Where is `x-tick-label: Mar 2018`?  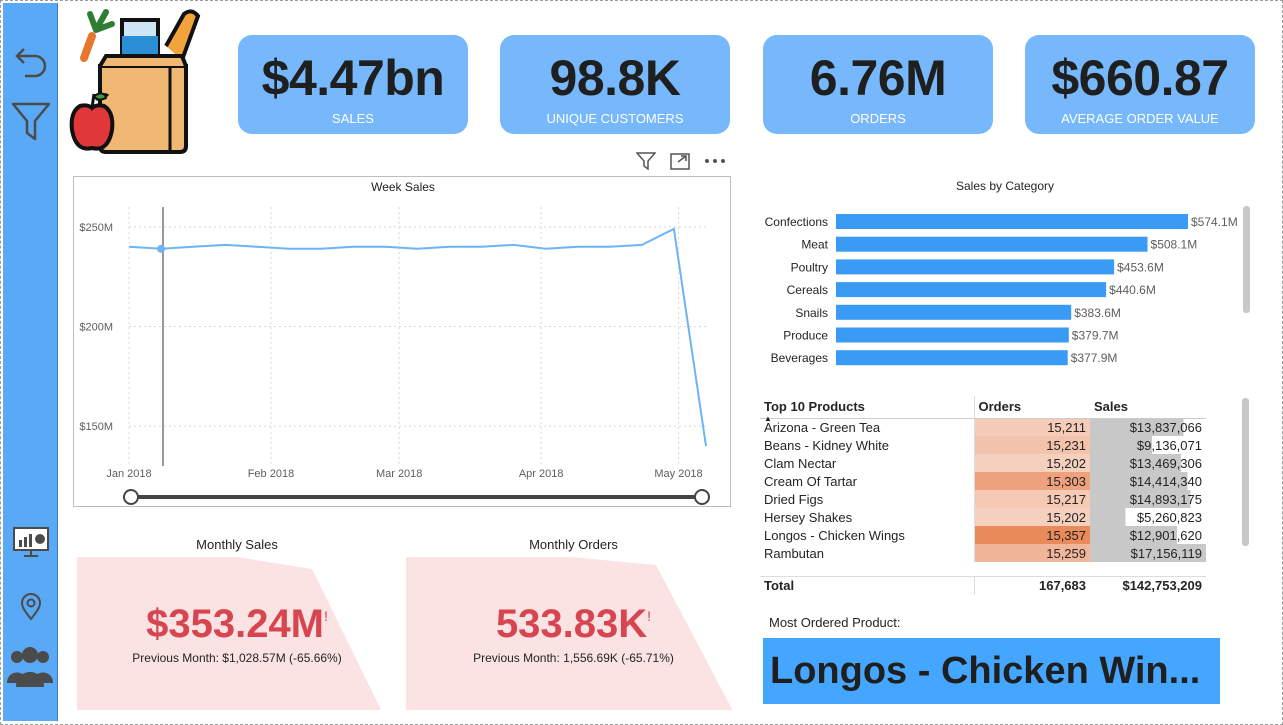 x-tick-label: Mar 2018 is located at coordinates (399, 474).